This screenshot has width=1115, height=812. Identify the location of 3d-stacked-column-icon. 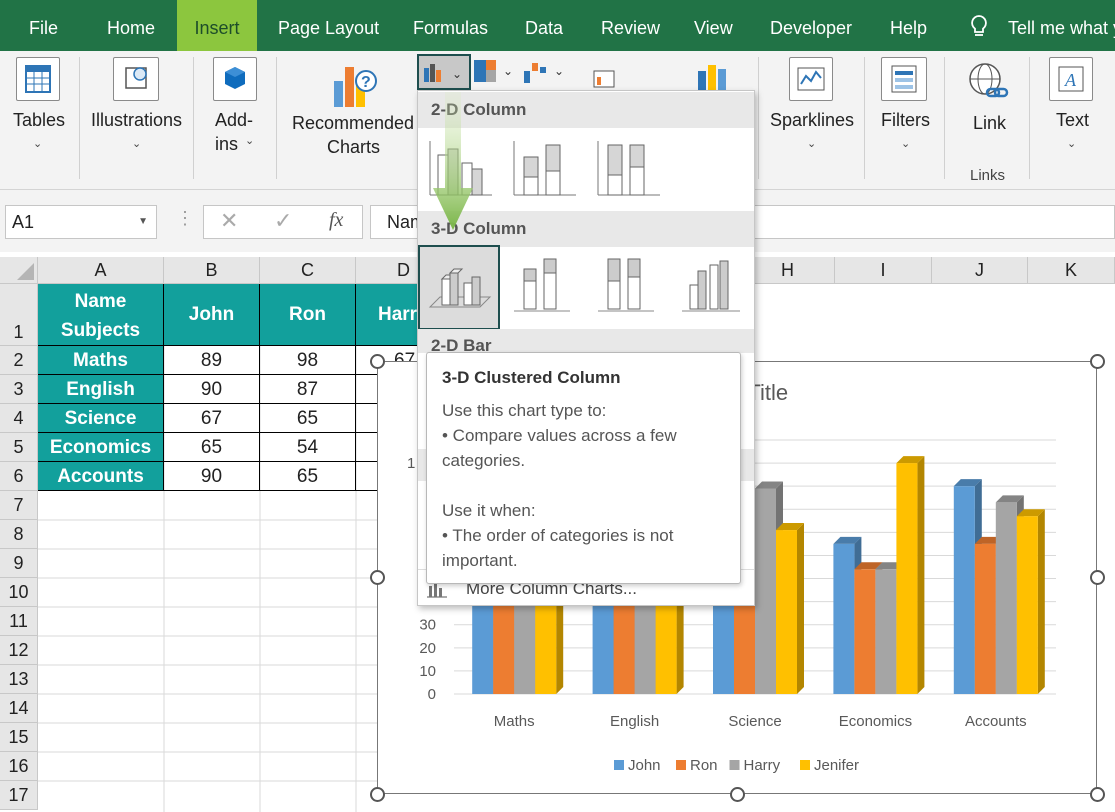
(545, 286).